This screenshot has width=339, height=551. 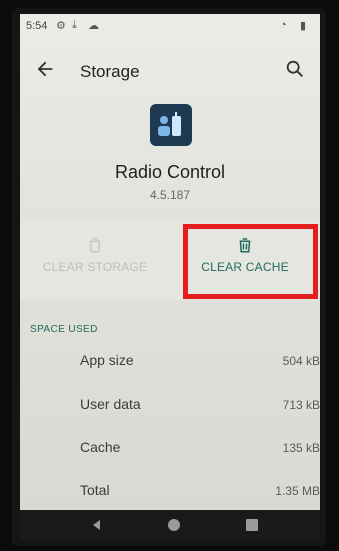 I want to click on settings-gear-icon: ⚙, so click(x=61, y=26).